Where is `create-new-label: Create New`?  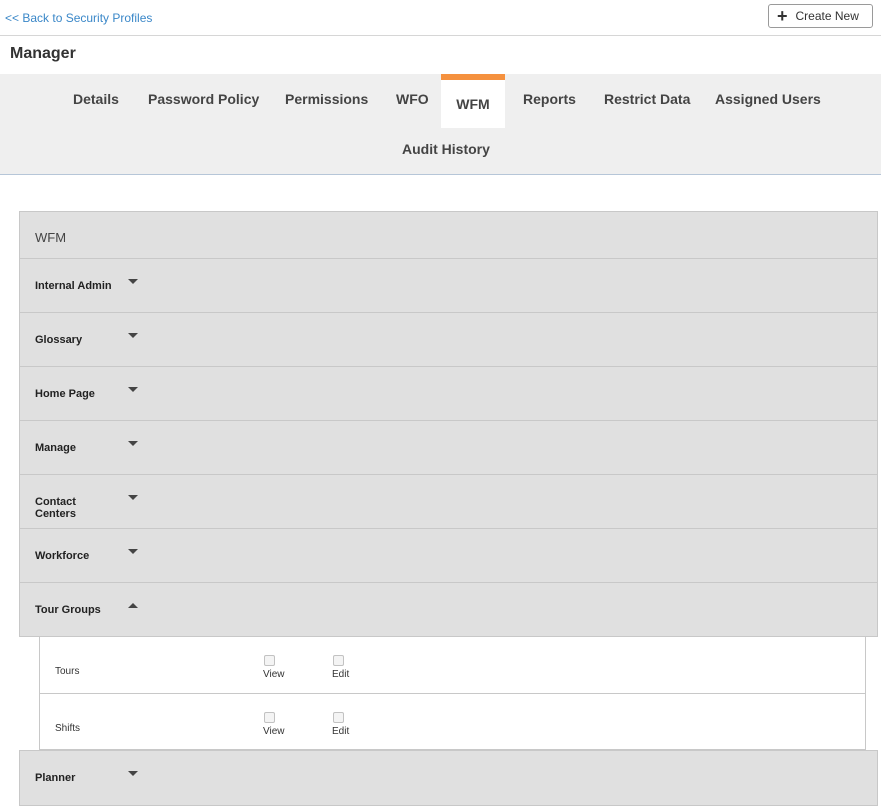 create-new-label: Create New is located at coordinates (827, 16).